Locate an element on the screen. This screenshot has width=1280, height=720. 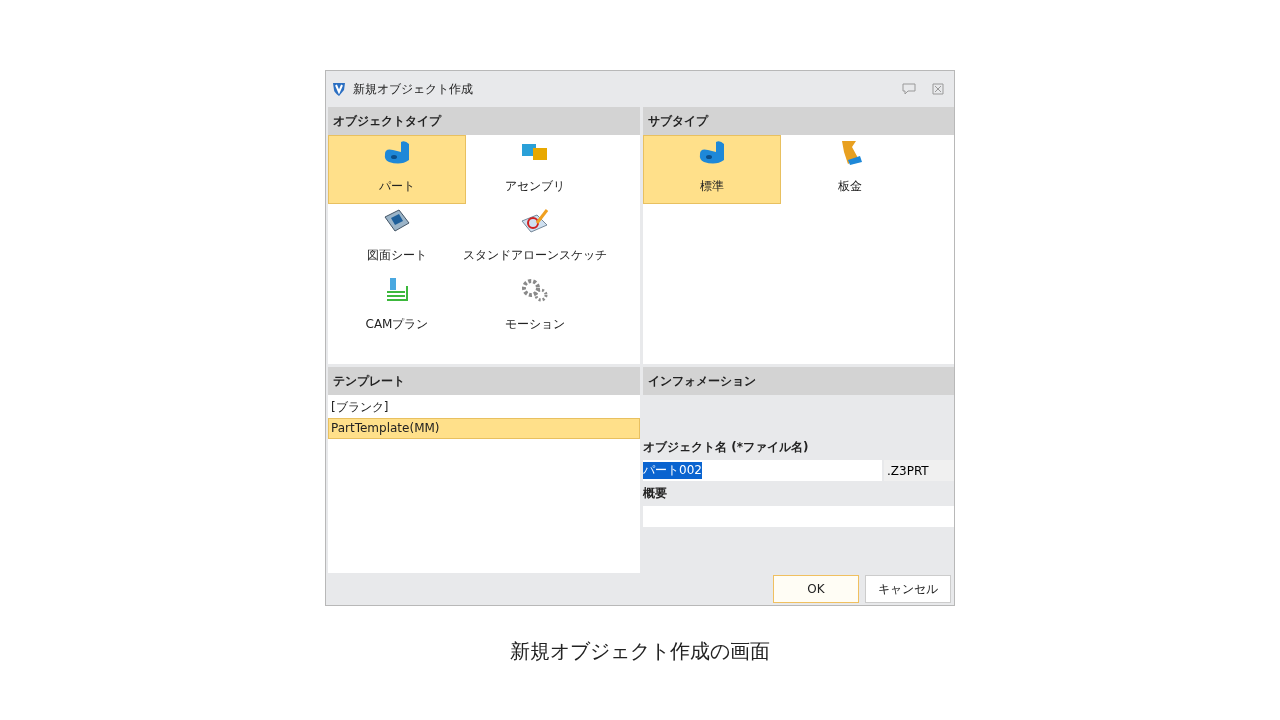
field-label: オブジェクト名 (*ファイル名) is located at coordinates (726, 447).